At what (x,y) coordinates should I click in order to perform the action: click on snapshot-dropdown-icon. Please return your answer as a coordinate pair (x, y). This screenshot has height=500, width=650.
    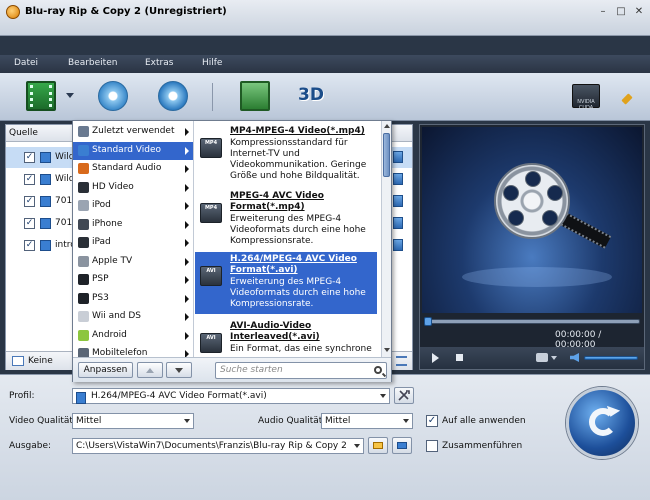
    Looking at the image, I should click on (554, 358).